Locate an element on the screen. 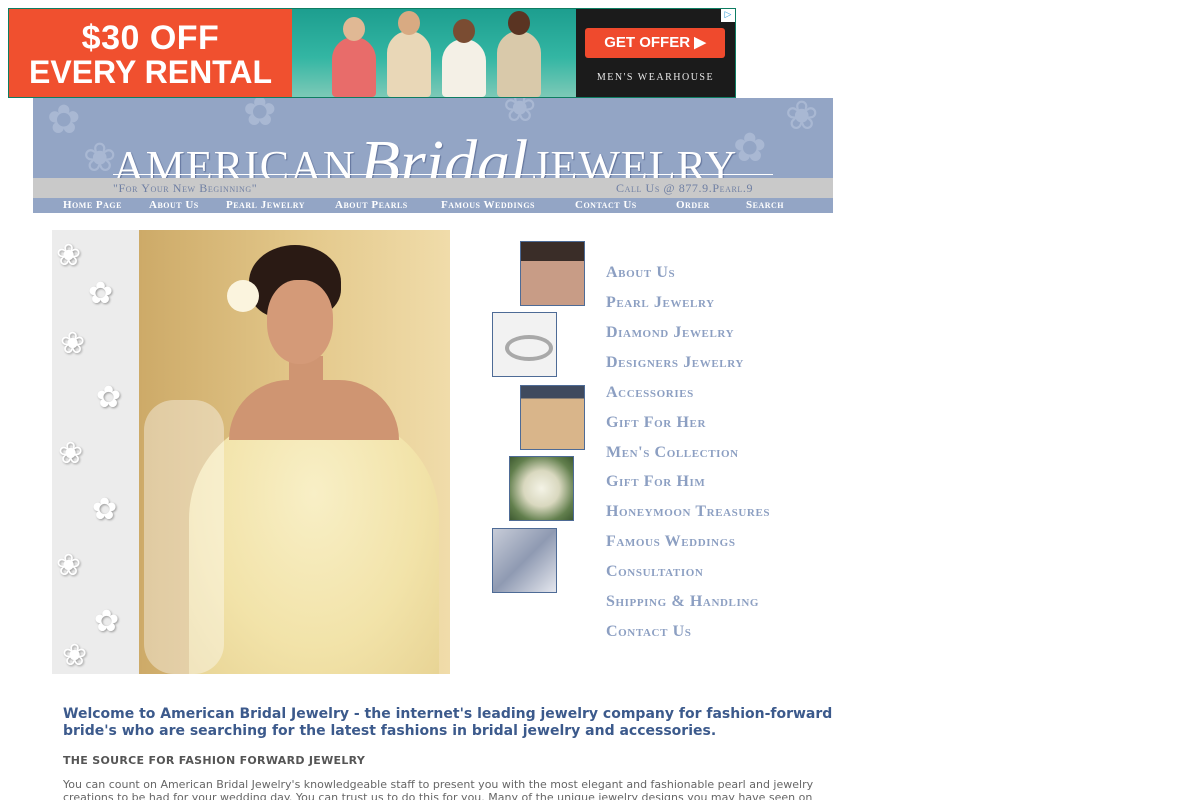  link-gift-for-him: Gift For Him is located at coordinates (655, 482).